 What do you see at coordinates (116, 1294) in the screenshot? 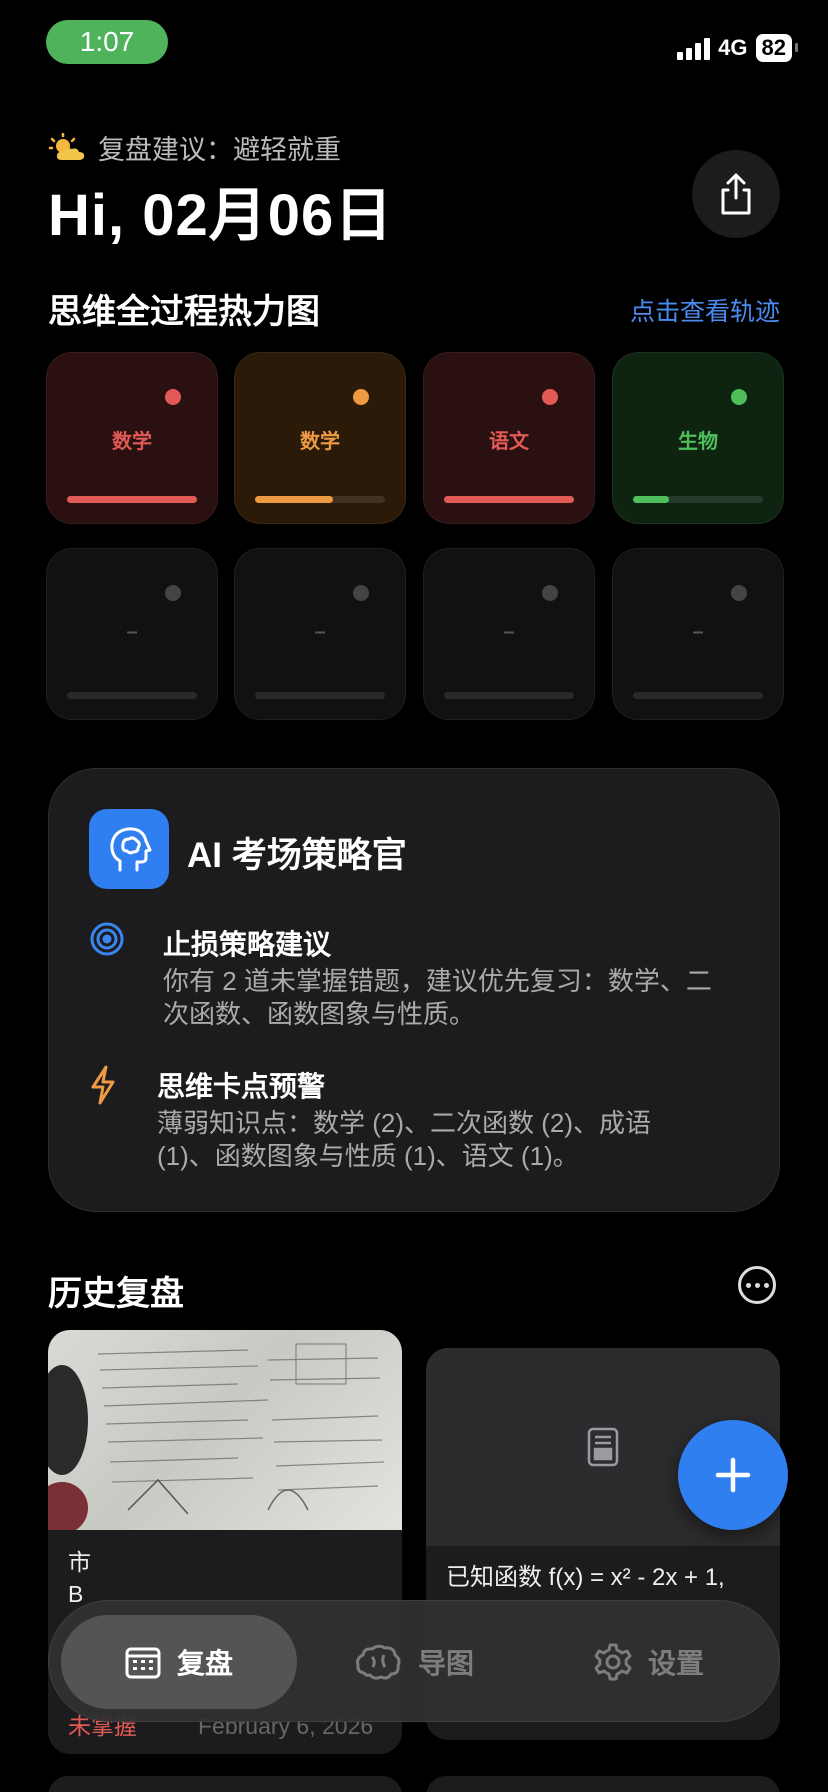
I see `history-title: 历史复盘` at bounding box center [116, 1294].